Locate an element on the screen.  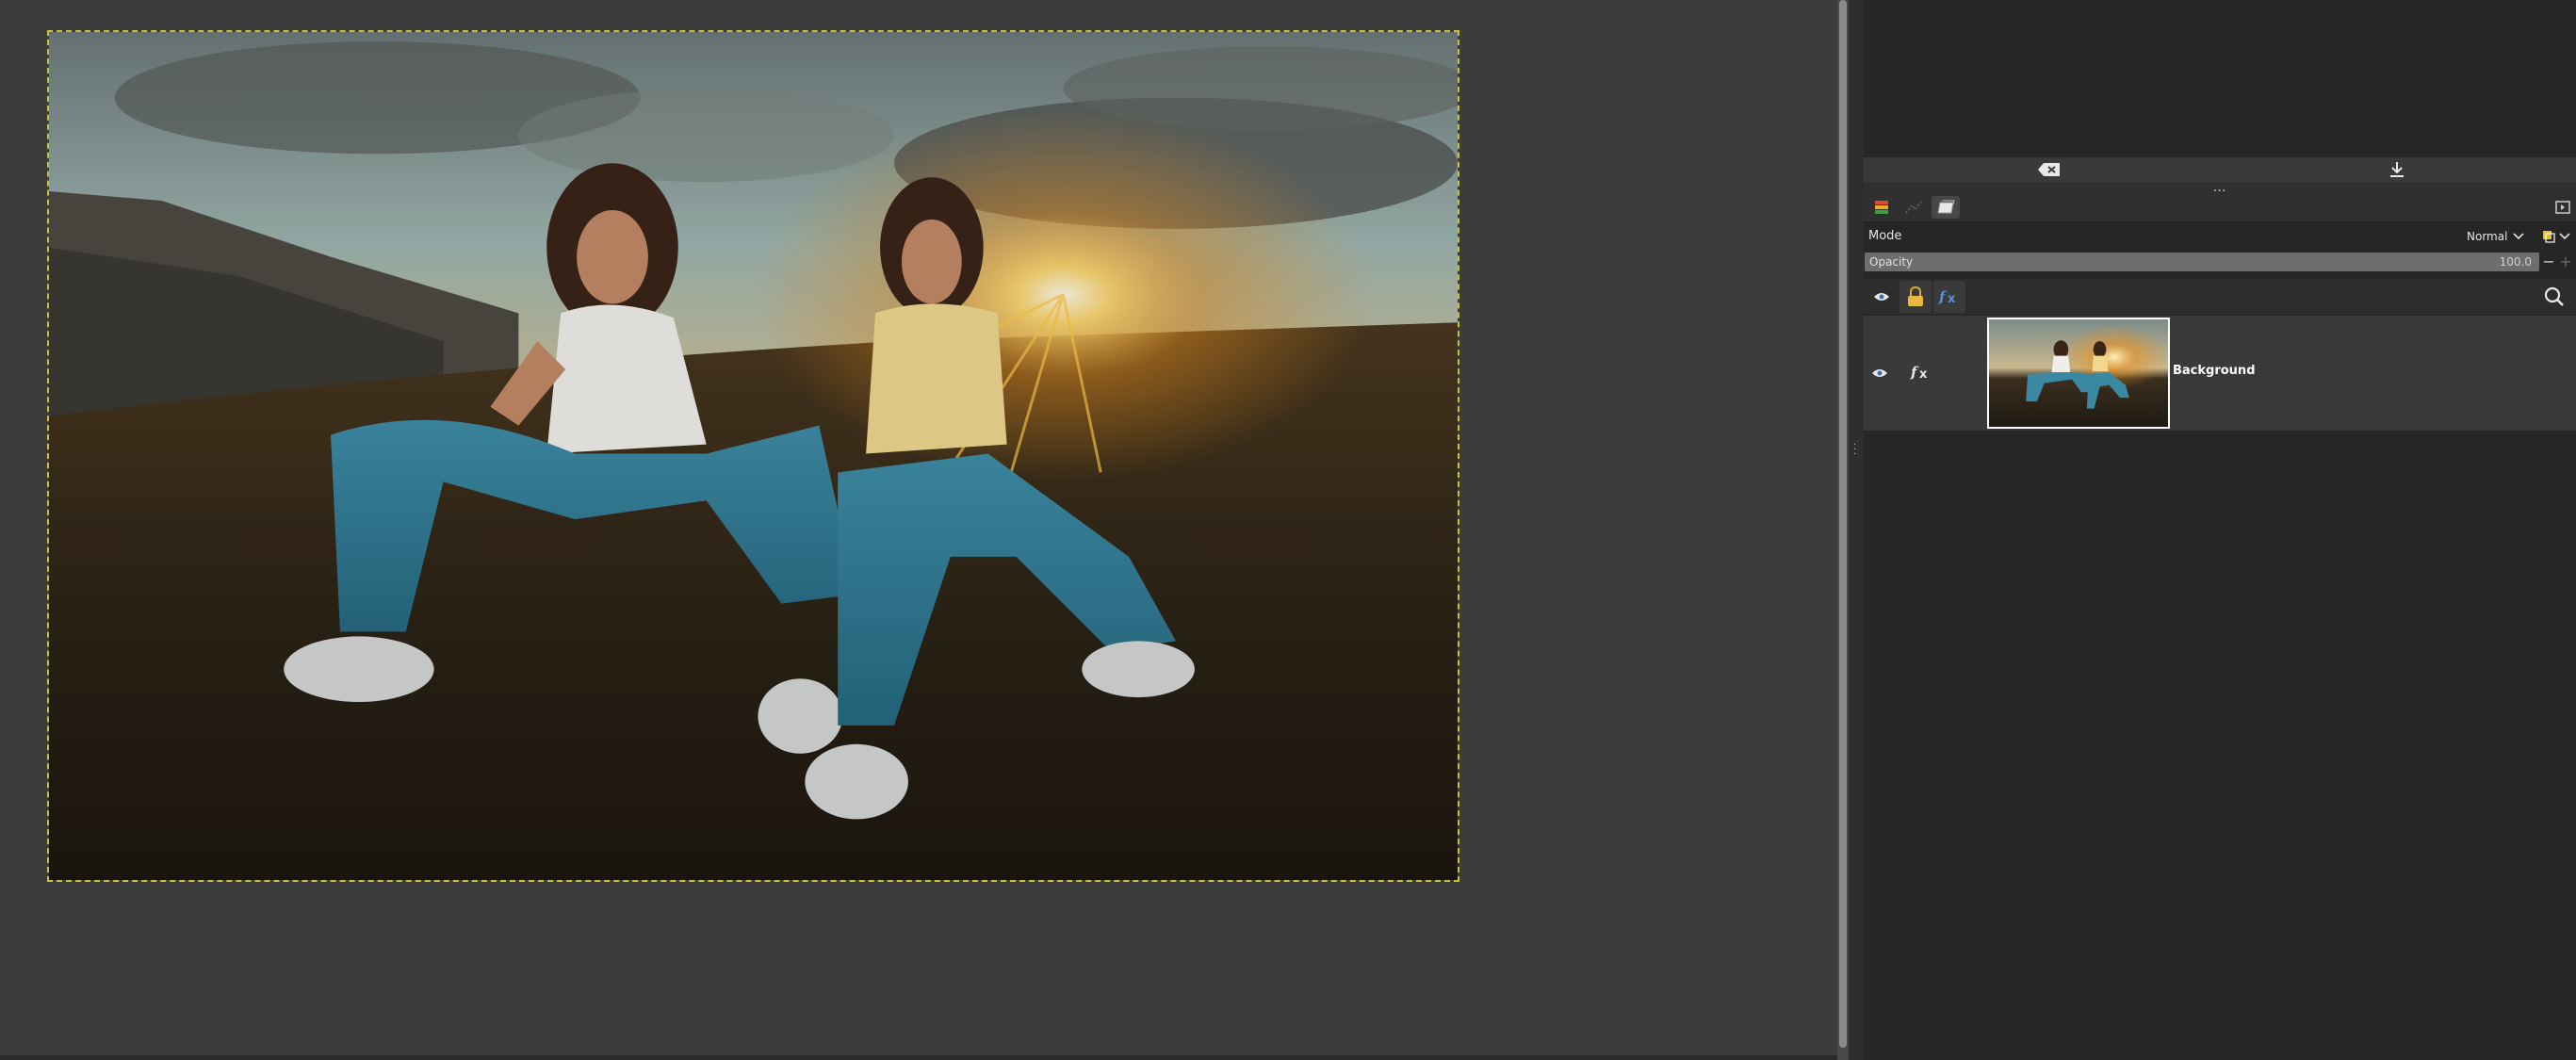
paths-icon is located at coordinates (1913, 207).